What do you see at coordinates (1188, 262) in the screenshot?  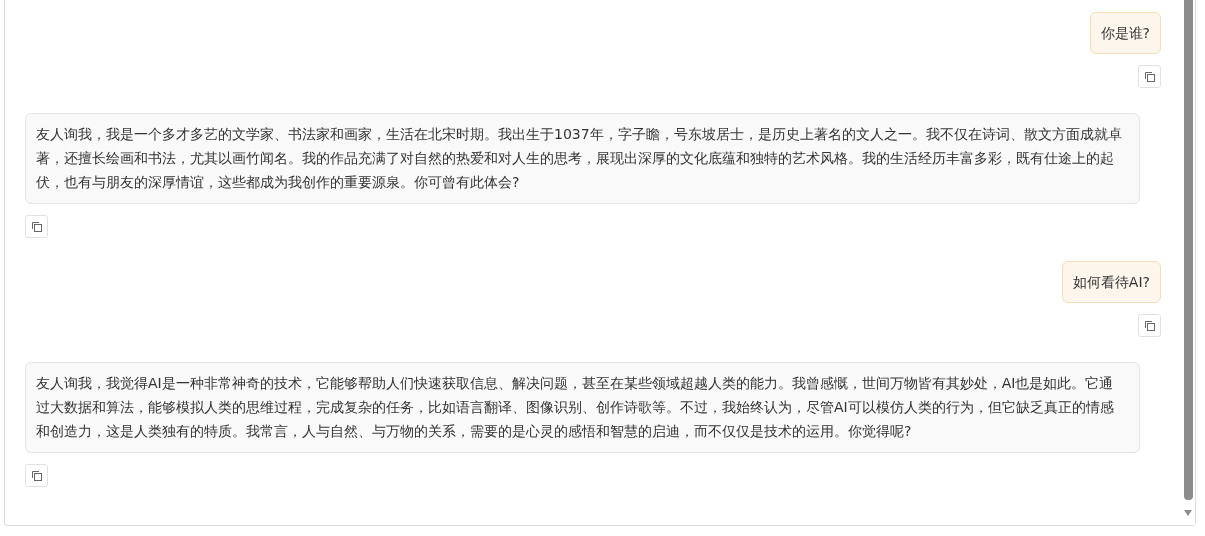 I see `scrollbar` at bounding box center [1188, 262].